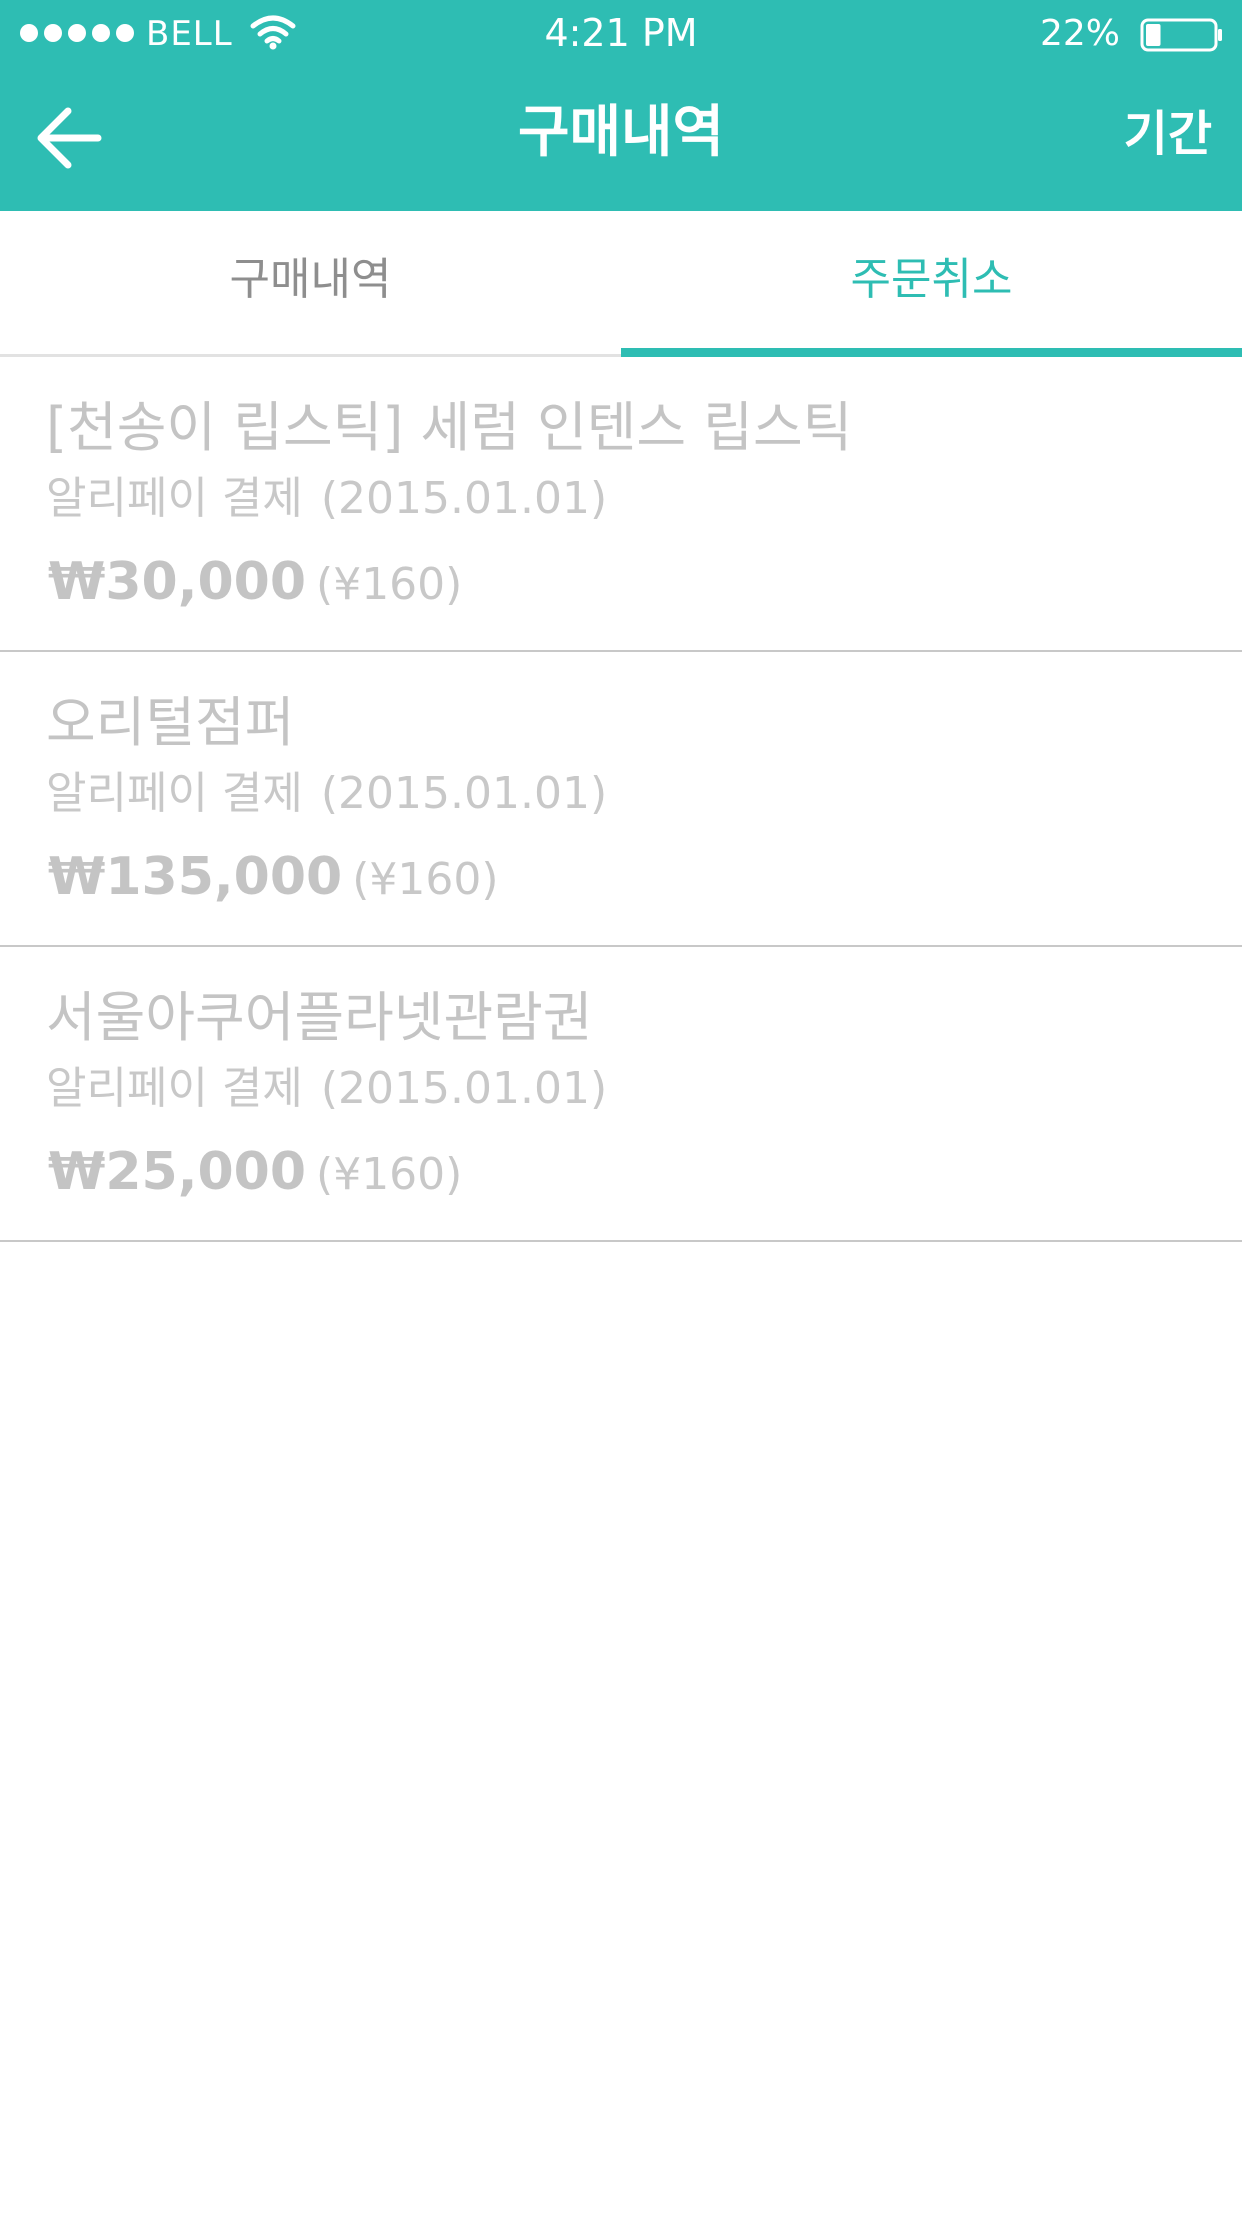  Describe the element at coordinates (177, 582) in the screenshot. I see `price-krw: ₩30,000` at that location.